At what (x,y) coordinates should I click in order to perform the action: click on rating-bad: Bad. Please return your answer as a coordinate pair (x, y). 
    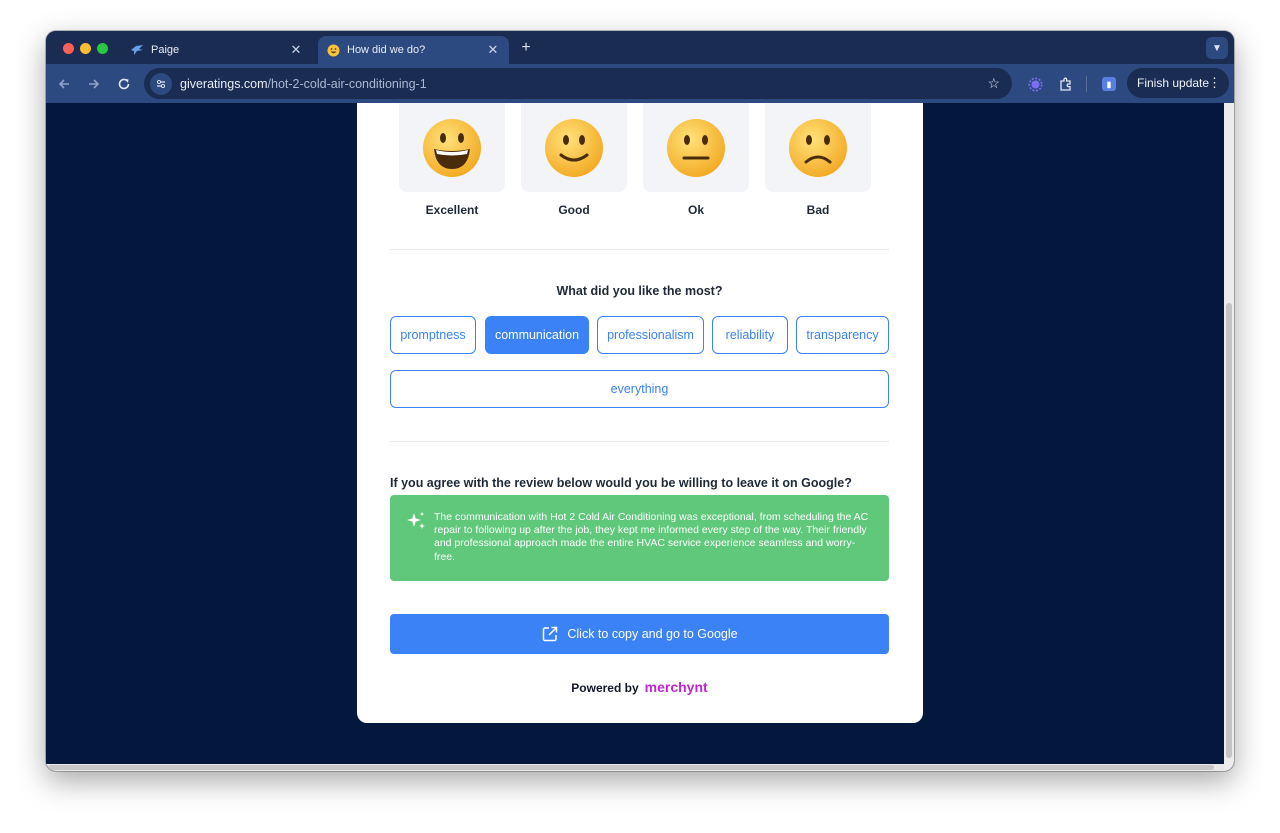
    Looking at the image, I should click on (818, 160).